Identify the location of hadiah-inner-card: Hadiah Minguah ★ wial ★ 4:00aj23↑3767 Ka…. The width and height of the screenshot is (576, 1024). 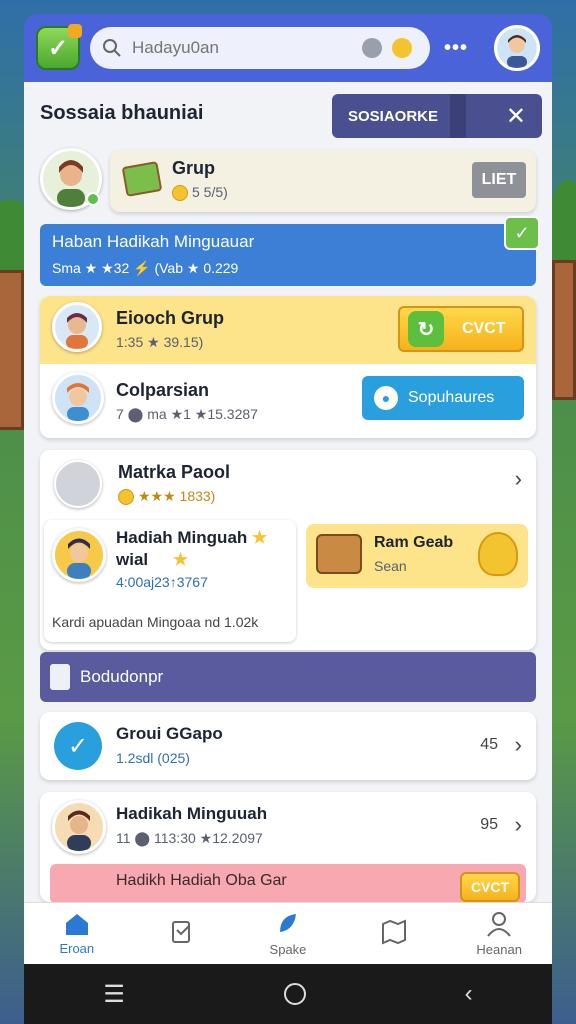
(170, 581).